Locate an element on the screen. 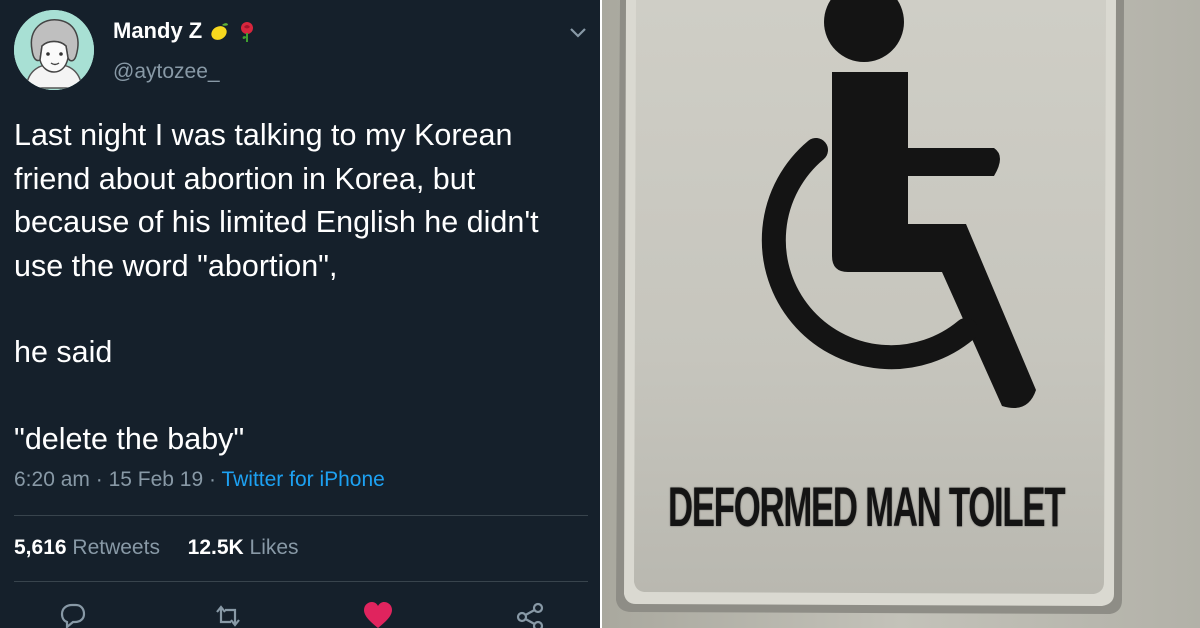 The image size is (1200, 628). tweet-paragraph: he said is located at coordinates (63, 352).